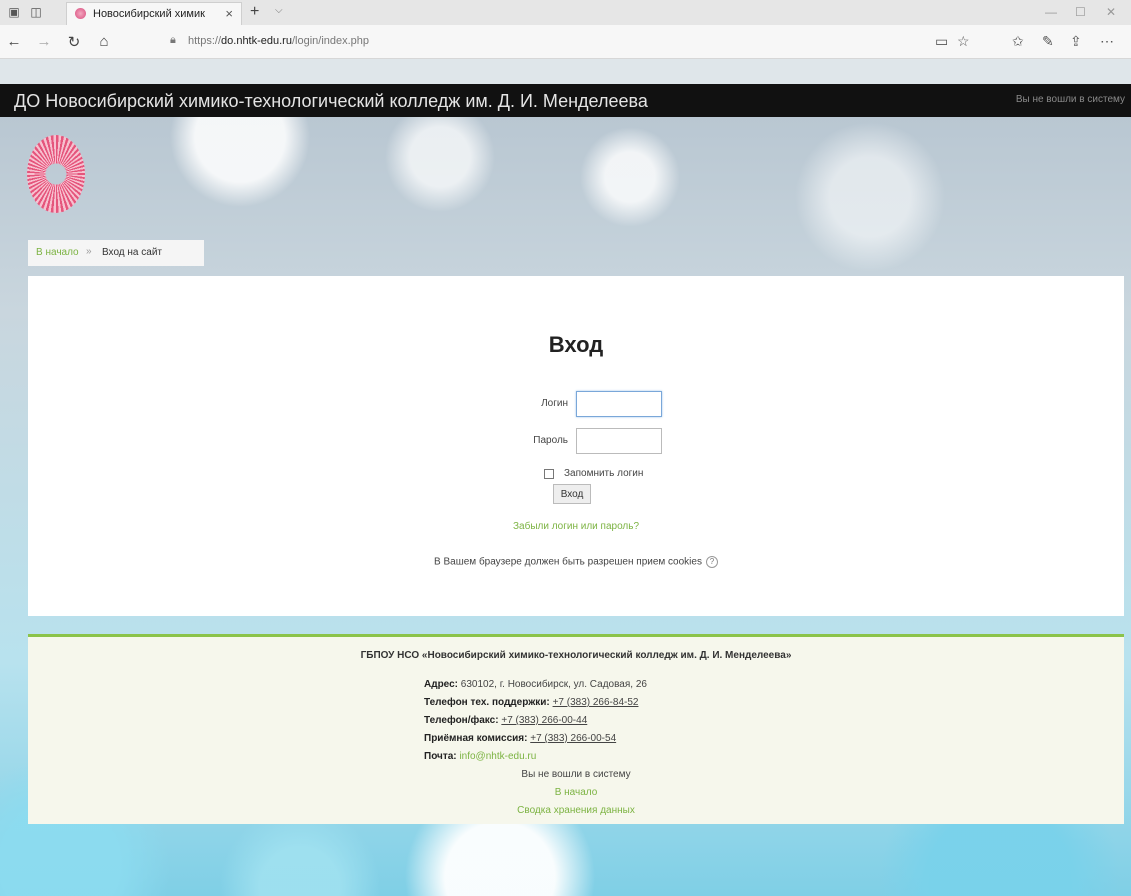 This screenshot has height=896, width=1131. I want to click on forgot-password-link: Забыли логин или пароль?, so click(576, 526).